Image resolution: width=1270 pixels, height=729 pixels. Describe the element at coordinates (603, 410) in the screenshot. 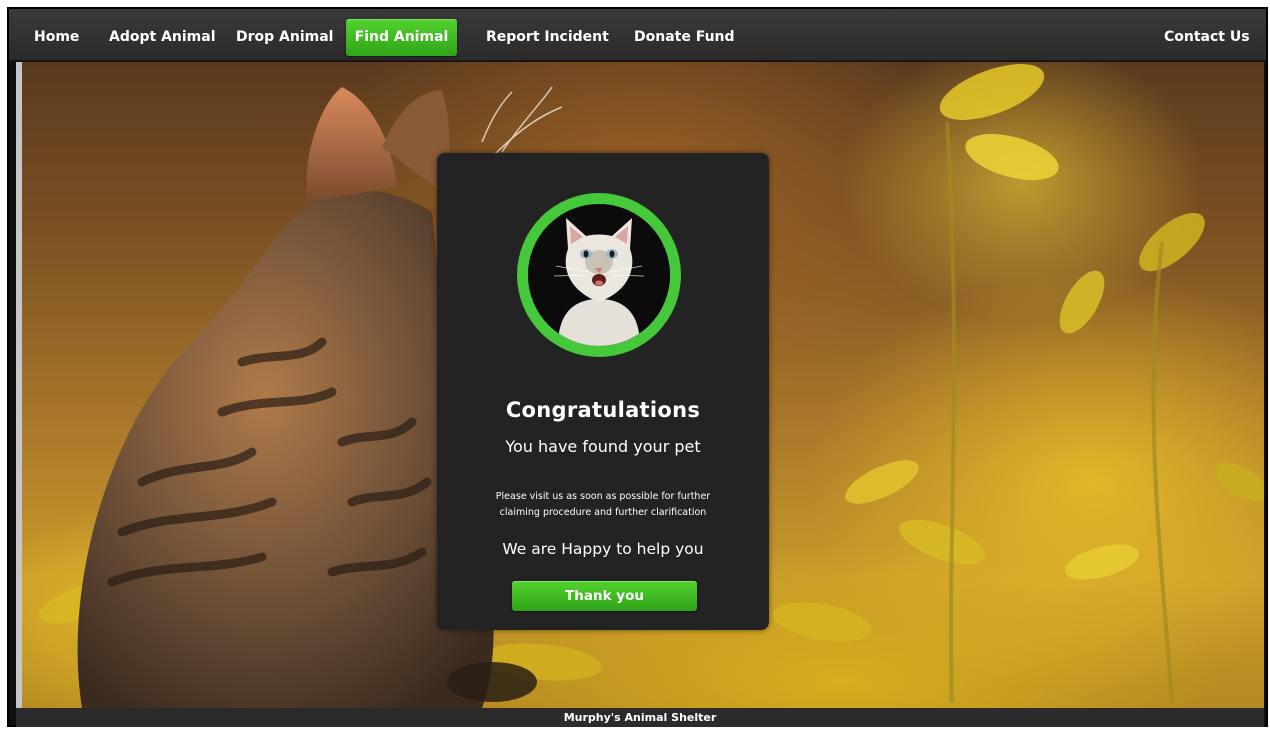

I see `modal-title: Congratulations` at that location.